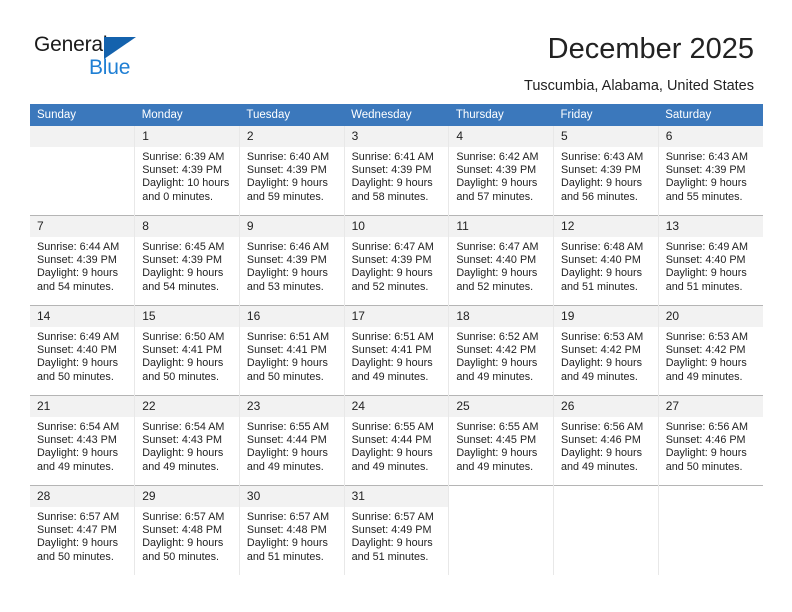 This screenshot has height=612, width=792. Describe the element at coordinates (82, 496) in the screenshot. I see `day-number: 28` at that location.